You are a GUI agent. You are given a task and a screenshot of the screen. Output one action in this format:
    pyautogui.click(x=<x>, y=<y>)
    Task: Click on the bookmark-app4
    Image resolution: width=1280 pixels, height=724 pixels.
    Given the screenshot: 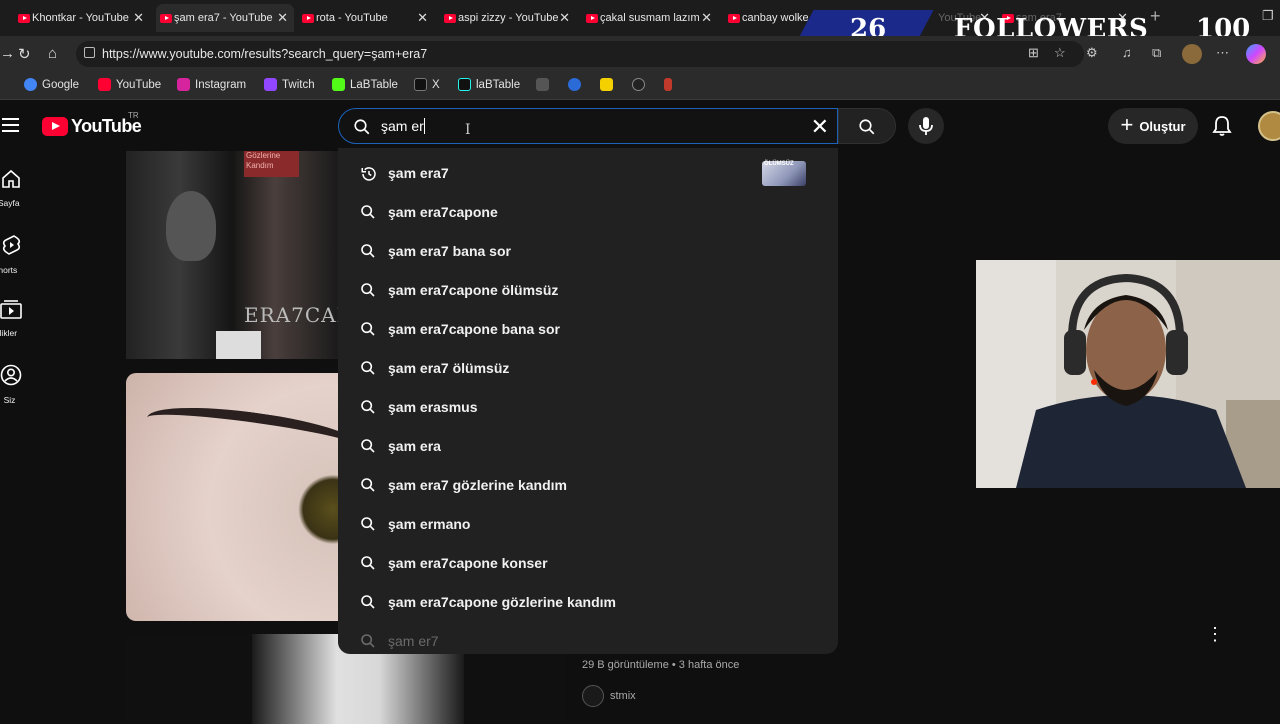 What is the action you would take?
    pyautogui.click(x=641, y=84)
    